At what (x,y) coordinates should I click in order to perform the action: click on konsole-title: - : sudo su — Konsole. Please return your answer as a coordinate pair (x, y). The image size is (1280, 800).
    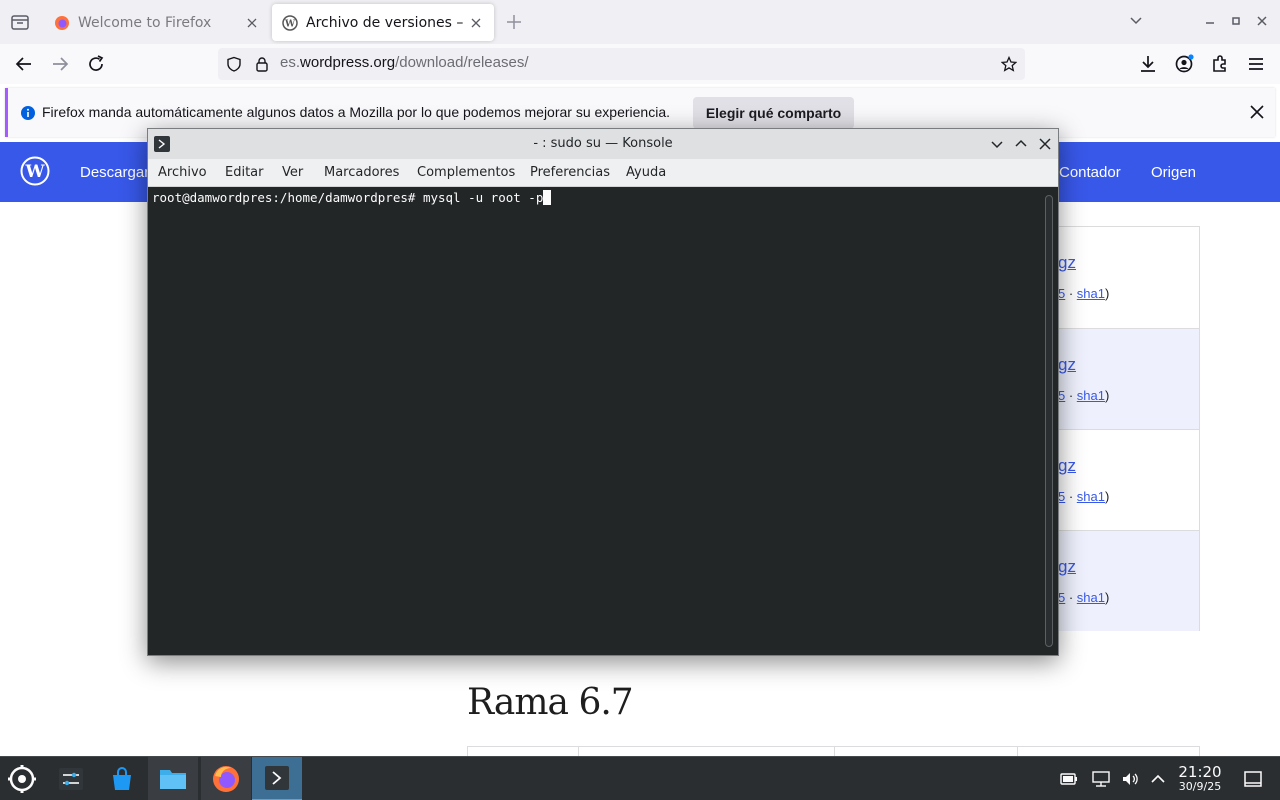
    Looking at the image, I should click on (603, 143).